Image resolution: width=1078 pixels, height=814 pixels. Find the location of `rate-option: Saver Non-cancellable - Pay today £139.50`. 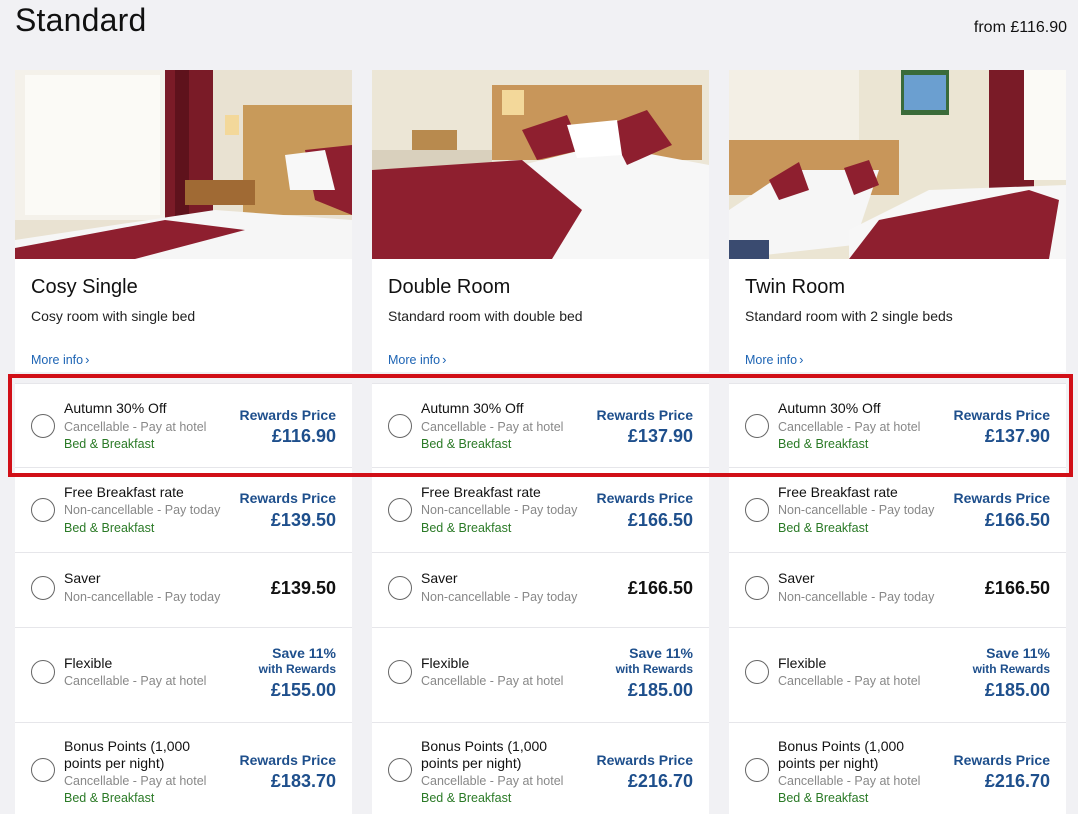

rate-option: Saver Non-cancellable - Pay today £139.50 is located at coordinates (183, 589).